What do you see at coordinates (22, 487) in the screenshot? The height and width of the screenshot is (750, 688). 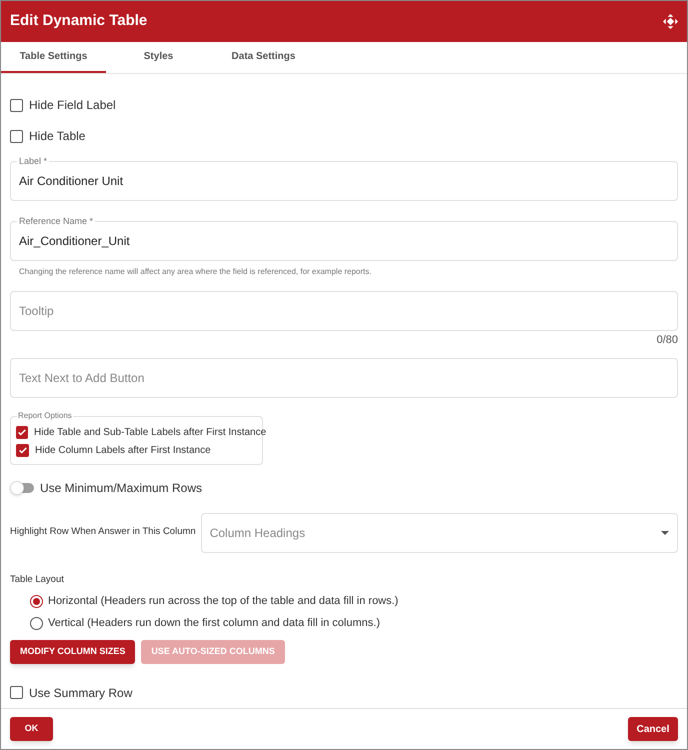 I see `toggle-switch` at bounding box center [22, 487].